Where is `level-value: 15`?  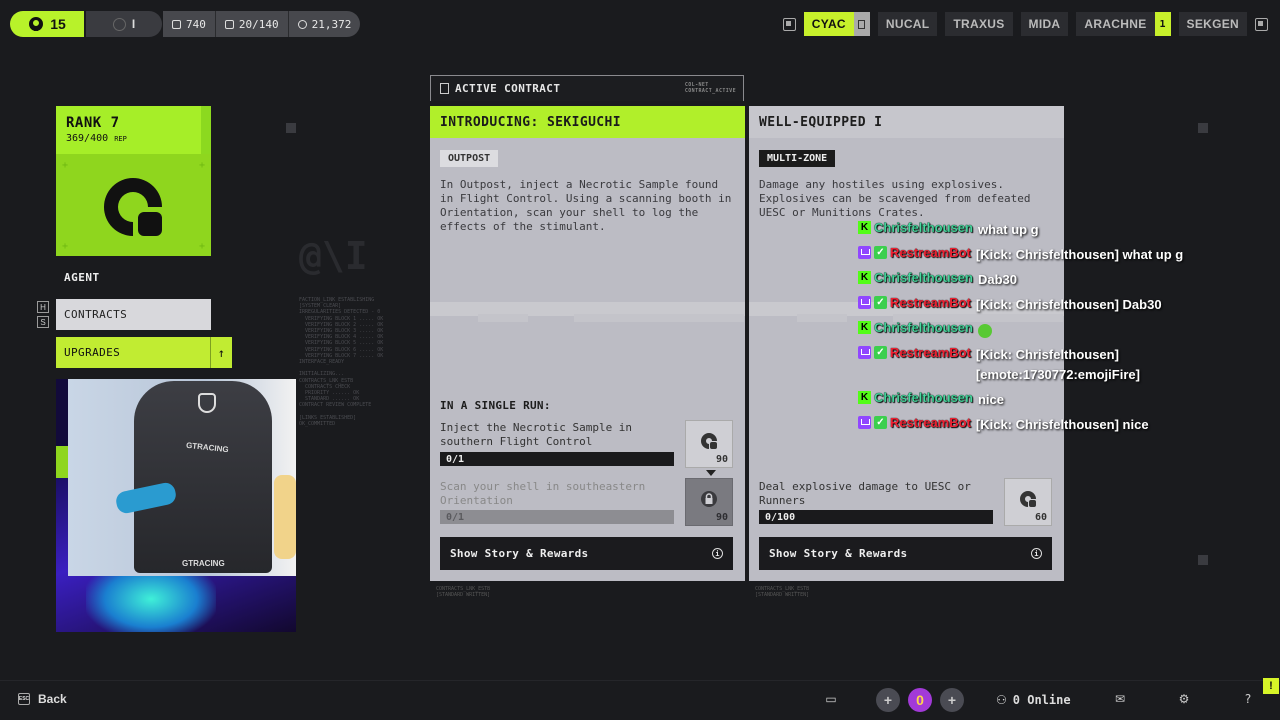
level-value: 15 is located at coordinates (58, 24).